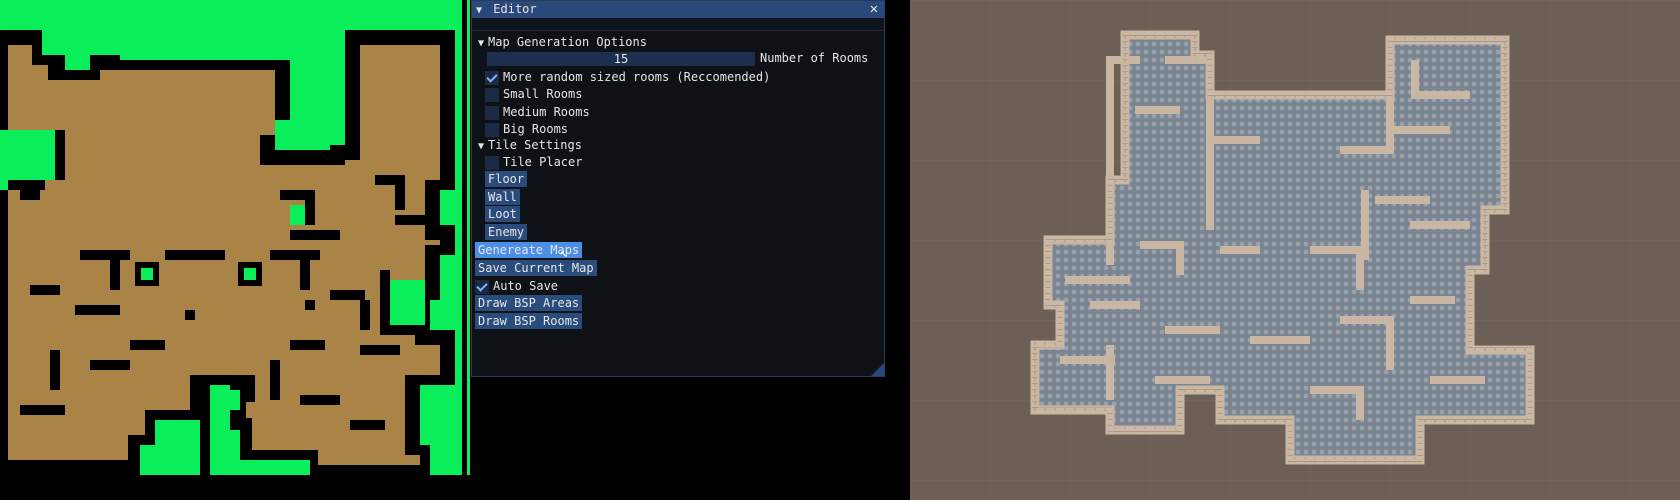 The width and height of the screenshot is (1680, 500). I want to click on number-of-rooms-slider: 15, so click(621, 59).